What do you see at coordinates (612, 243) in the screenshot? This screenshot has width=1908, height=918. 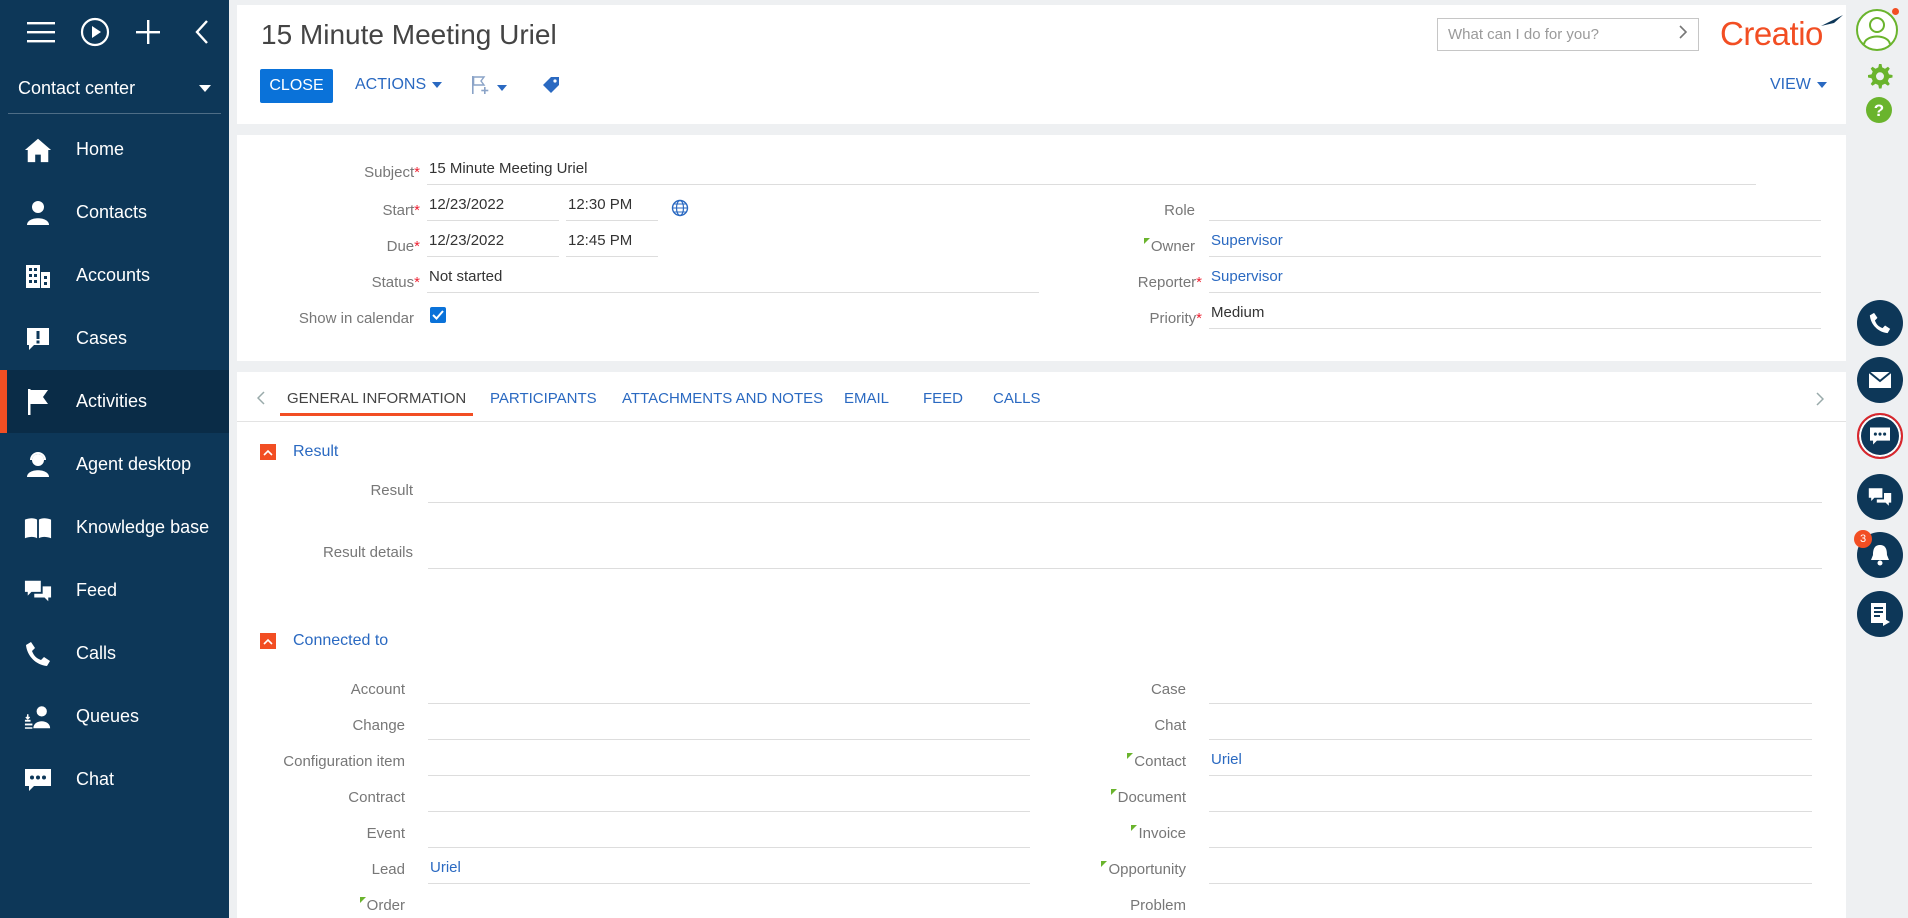 I see `due-time-field: 12:45 PM` at bounding box center [612, 243].